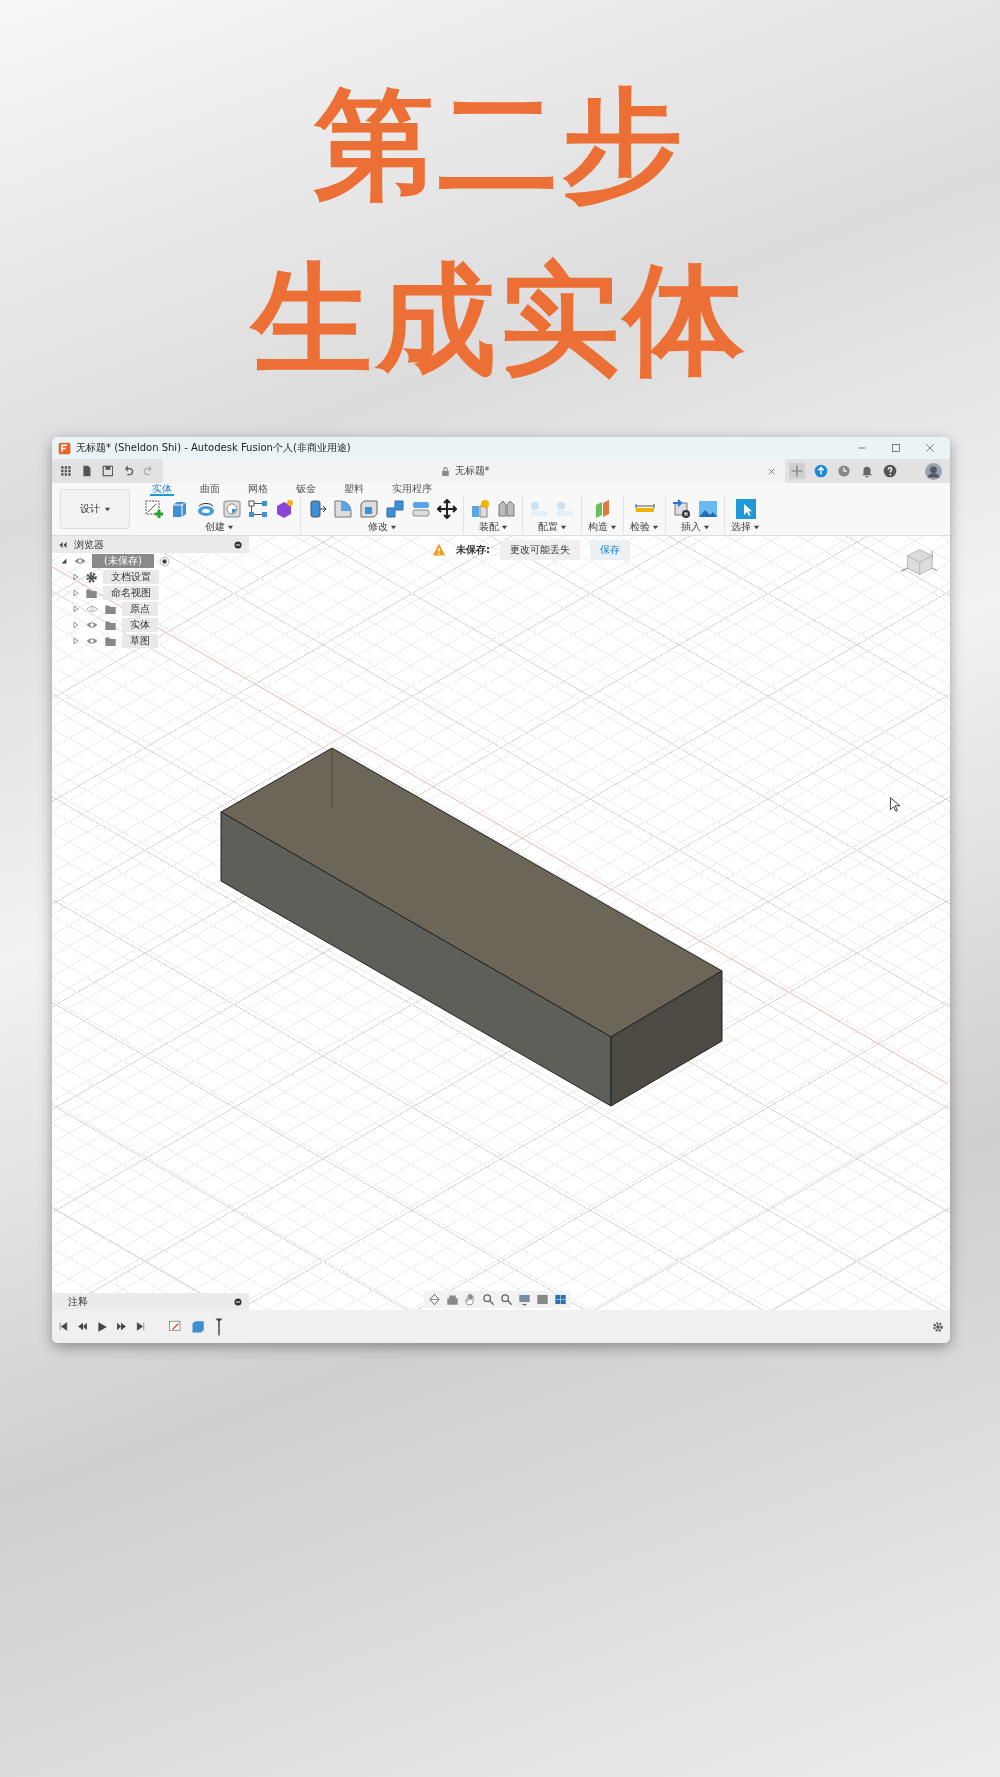  What do you see at coordinates (140, 609) in the screenshot?
I see `tree-item: 原点` at bounding box center [140, 609].